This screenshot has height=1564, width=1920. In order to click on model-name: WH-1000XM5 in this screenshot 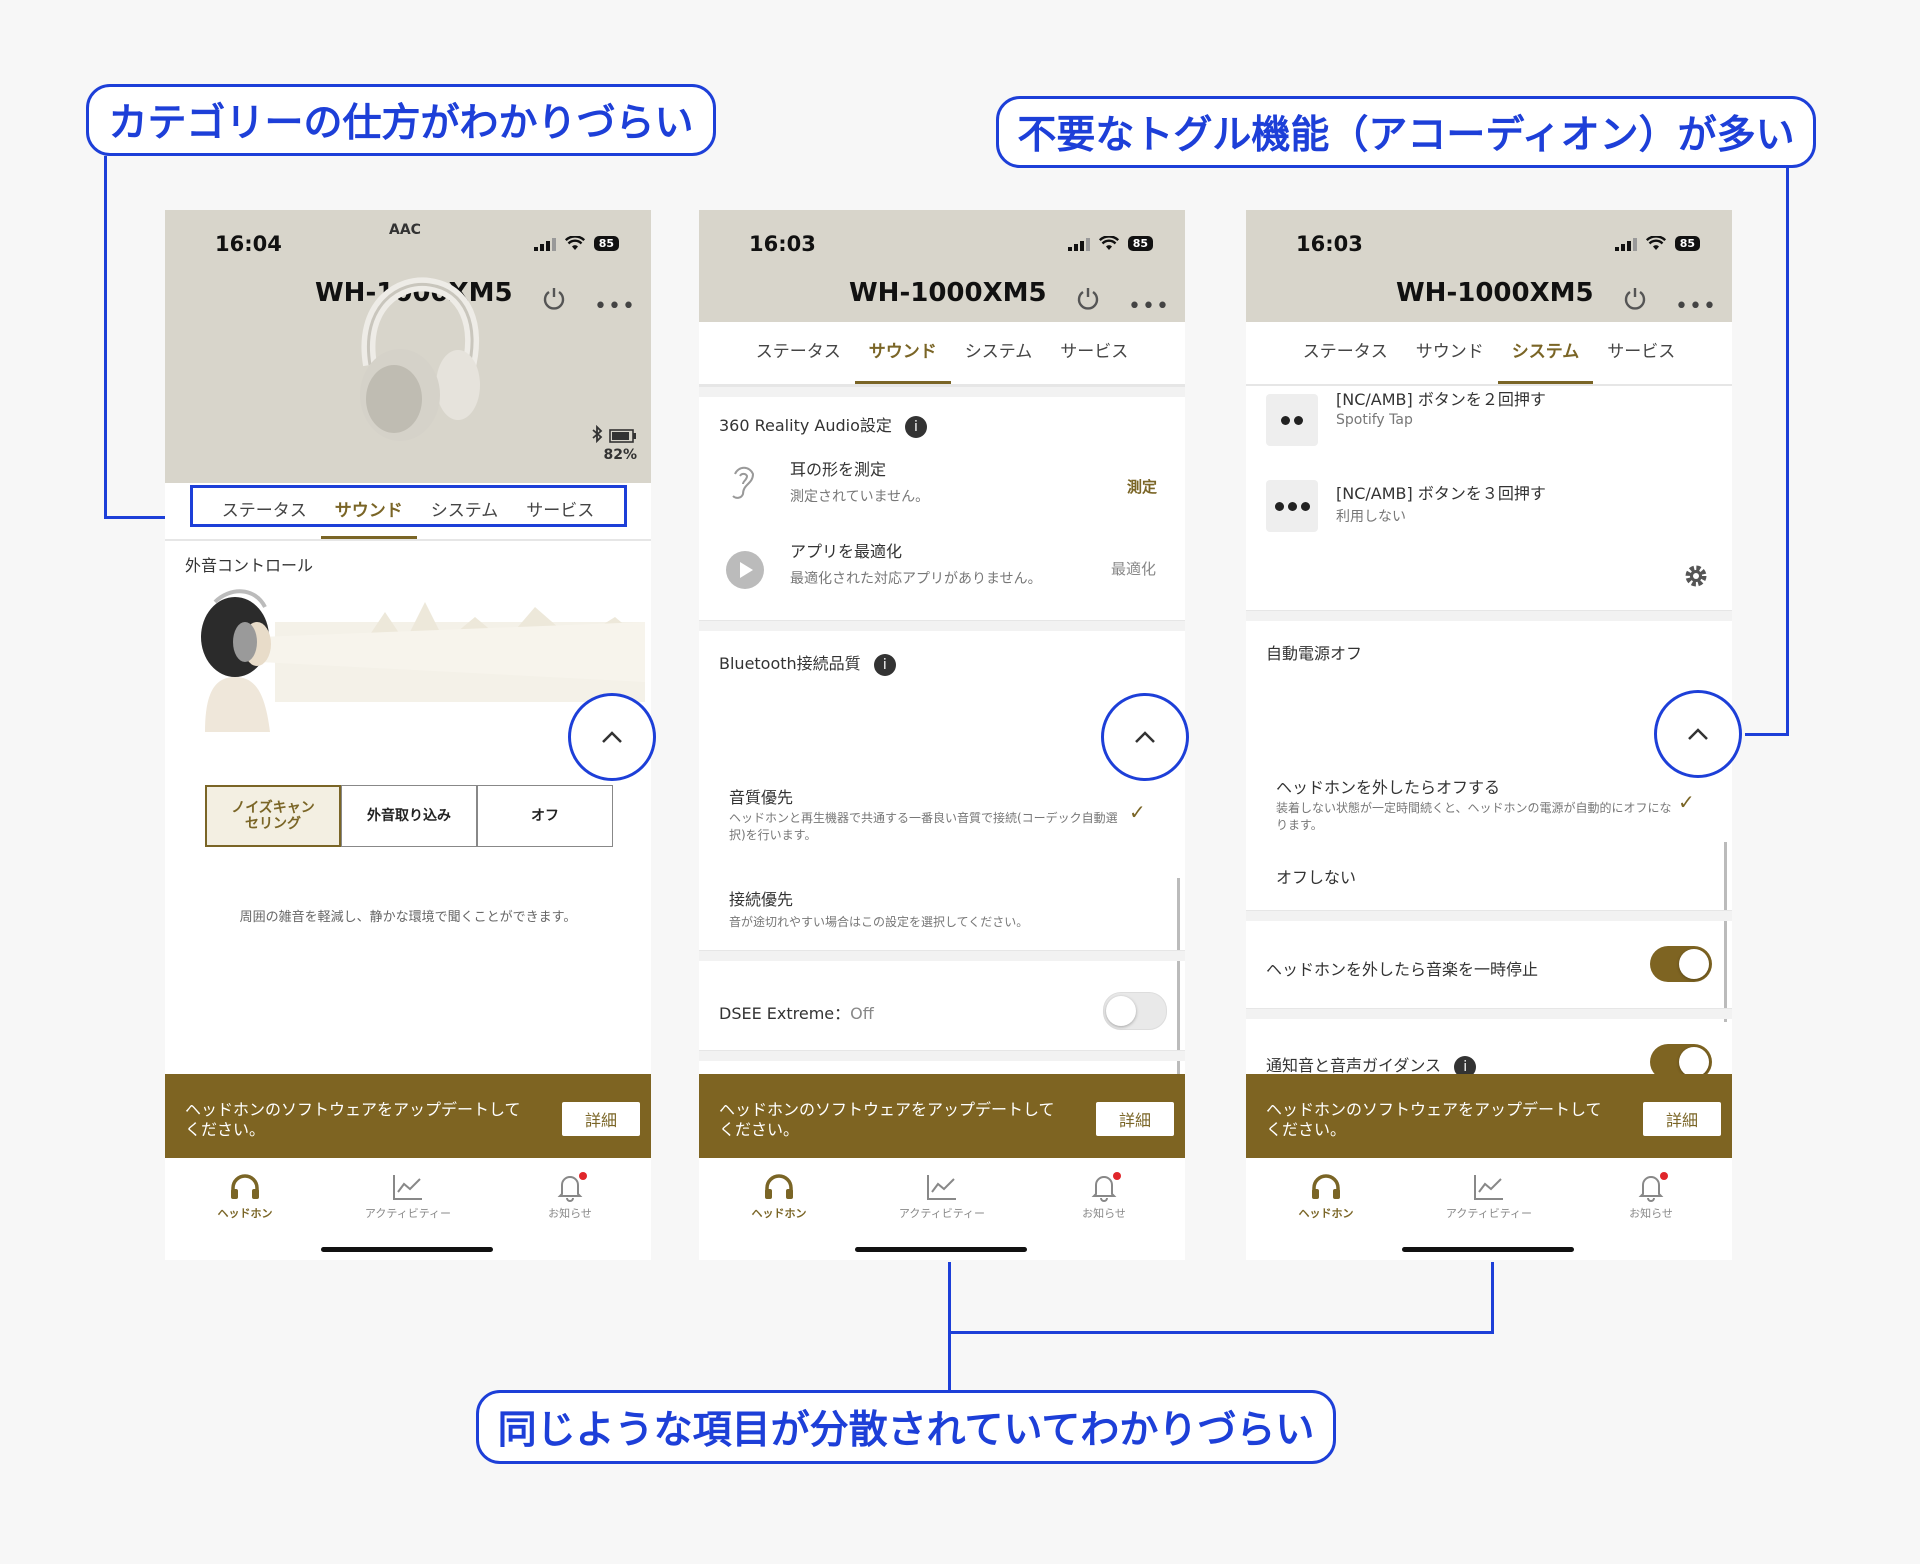, I will do `click(948, 293)`.